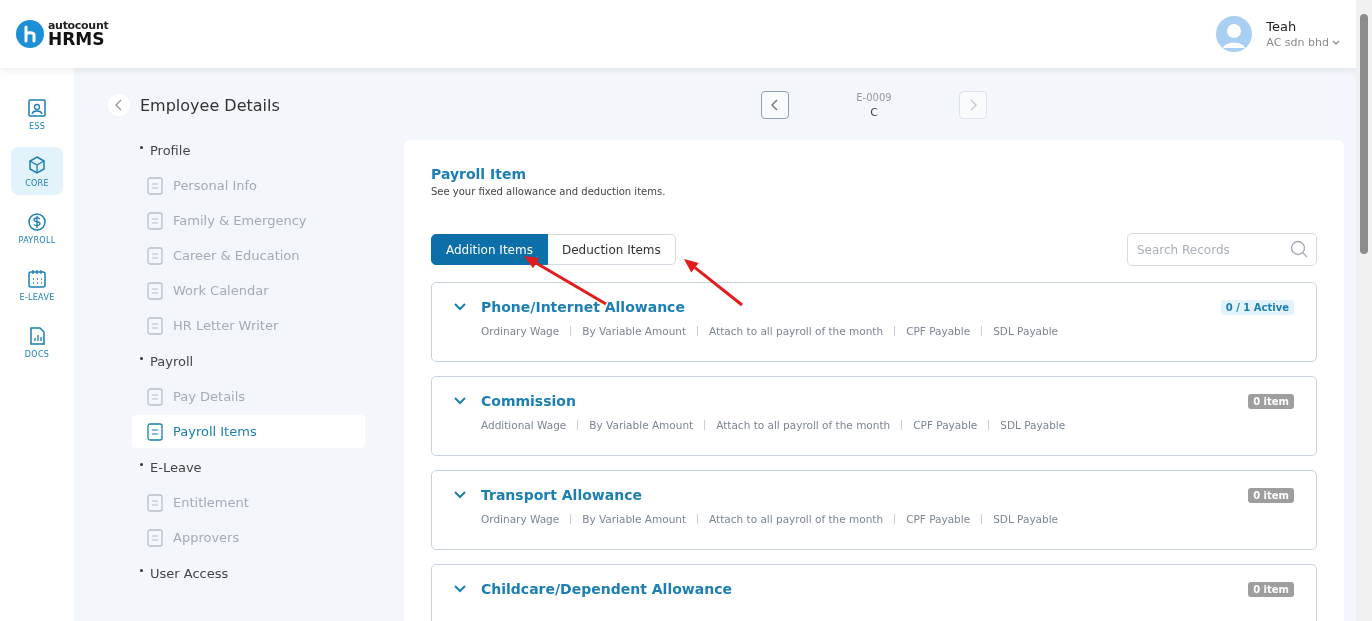 The image size is (1372, 621). I want to click on search-field: Search Records, so click(1222, 249).